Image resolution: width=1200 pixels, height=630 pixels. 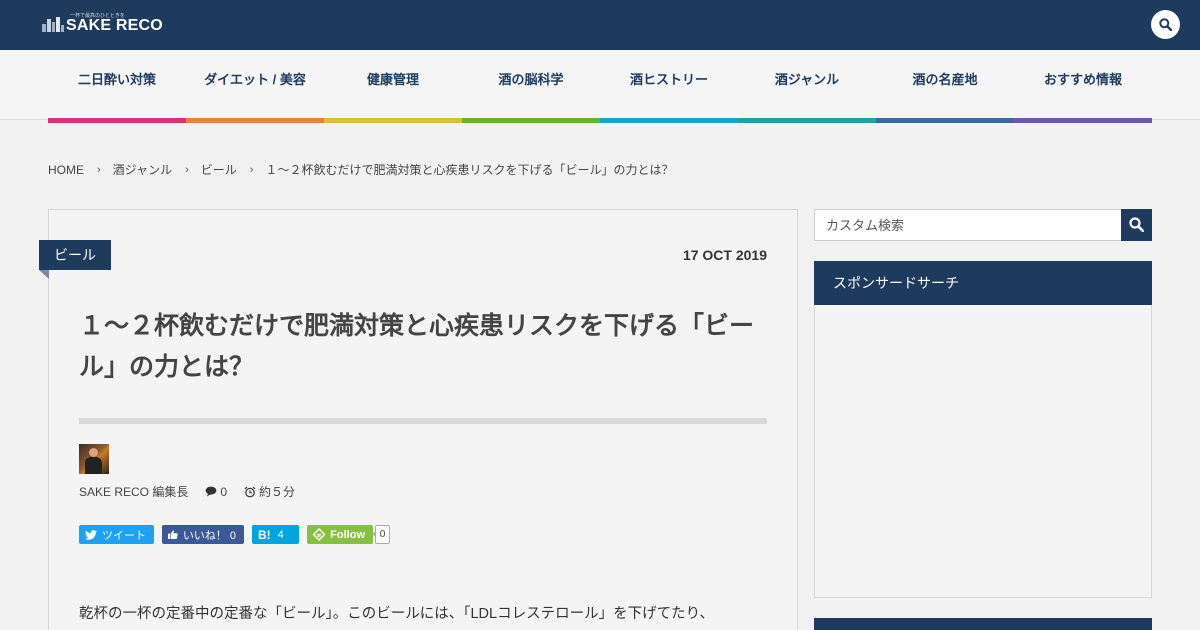 I want to click on nav-item-label: 酒の脳科学, so click(x=531, y=79).